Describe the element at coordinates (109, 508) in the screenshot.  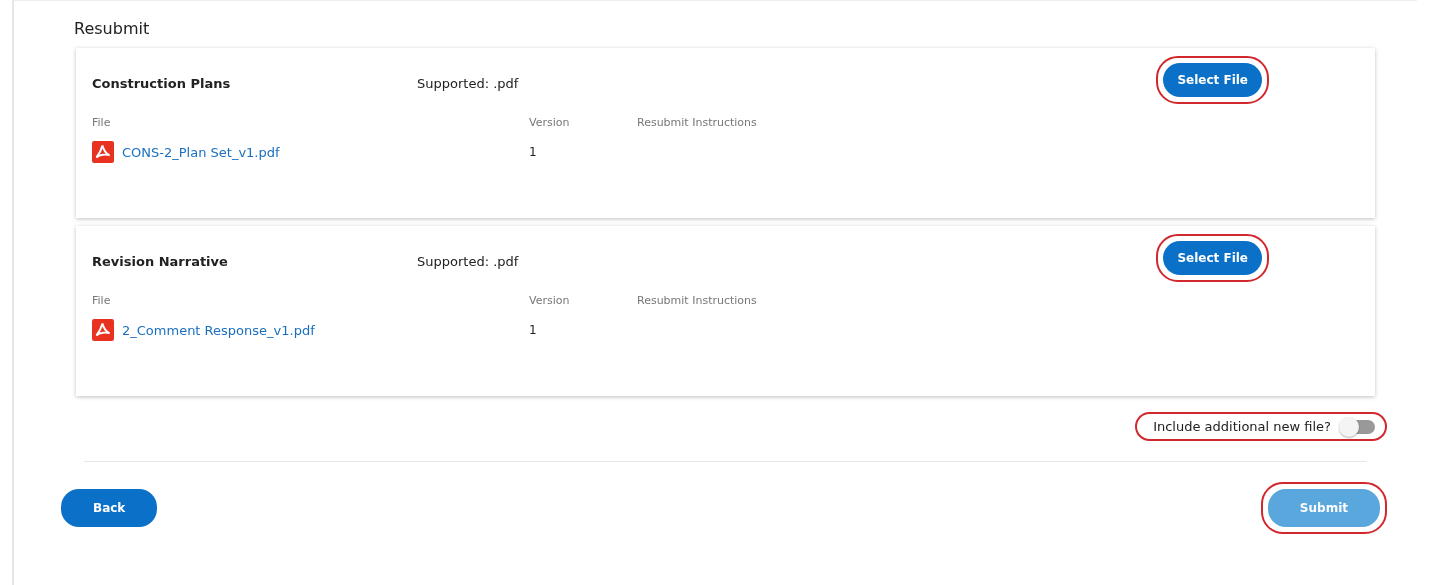
I see `back-button: Back` at that location.